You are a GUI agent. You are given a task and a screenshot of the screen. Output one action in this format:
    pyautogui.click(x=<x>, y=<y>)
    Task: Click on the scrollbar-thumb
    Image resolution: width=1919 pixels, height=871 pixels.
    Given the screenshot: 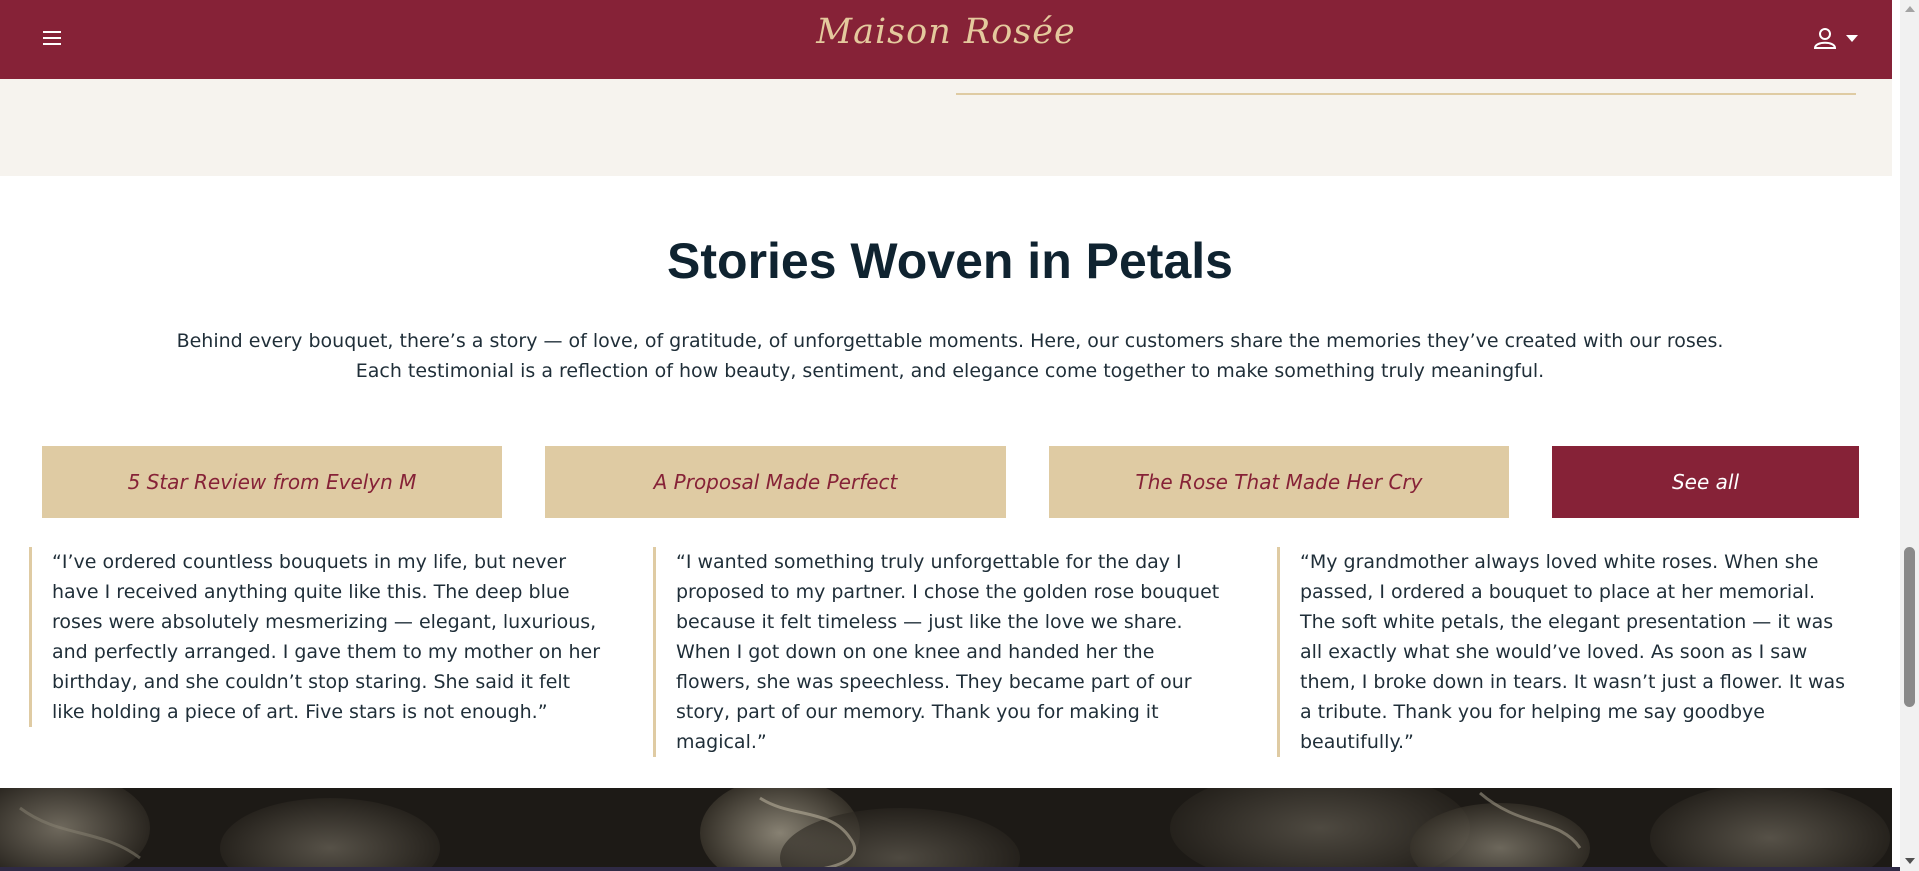 What is the action you would take?
    pyautogui.click(x=1909, y=627)
    